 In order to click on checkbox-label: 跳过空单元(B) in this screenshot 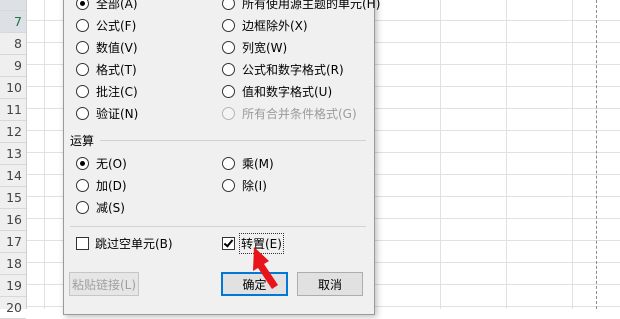, I will do `click(134, 243)`.